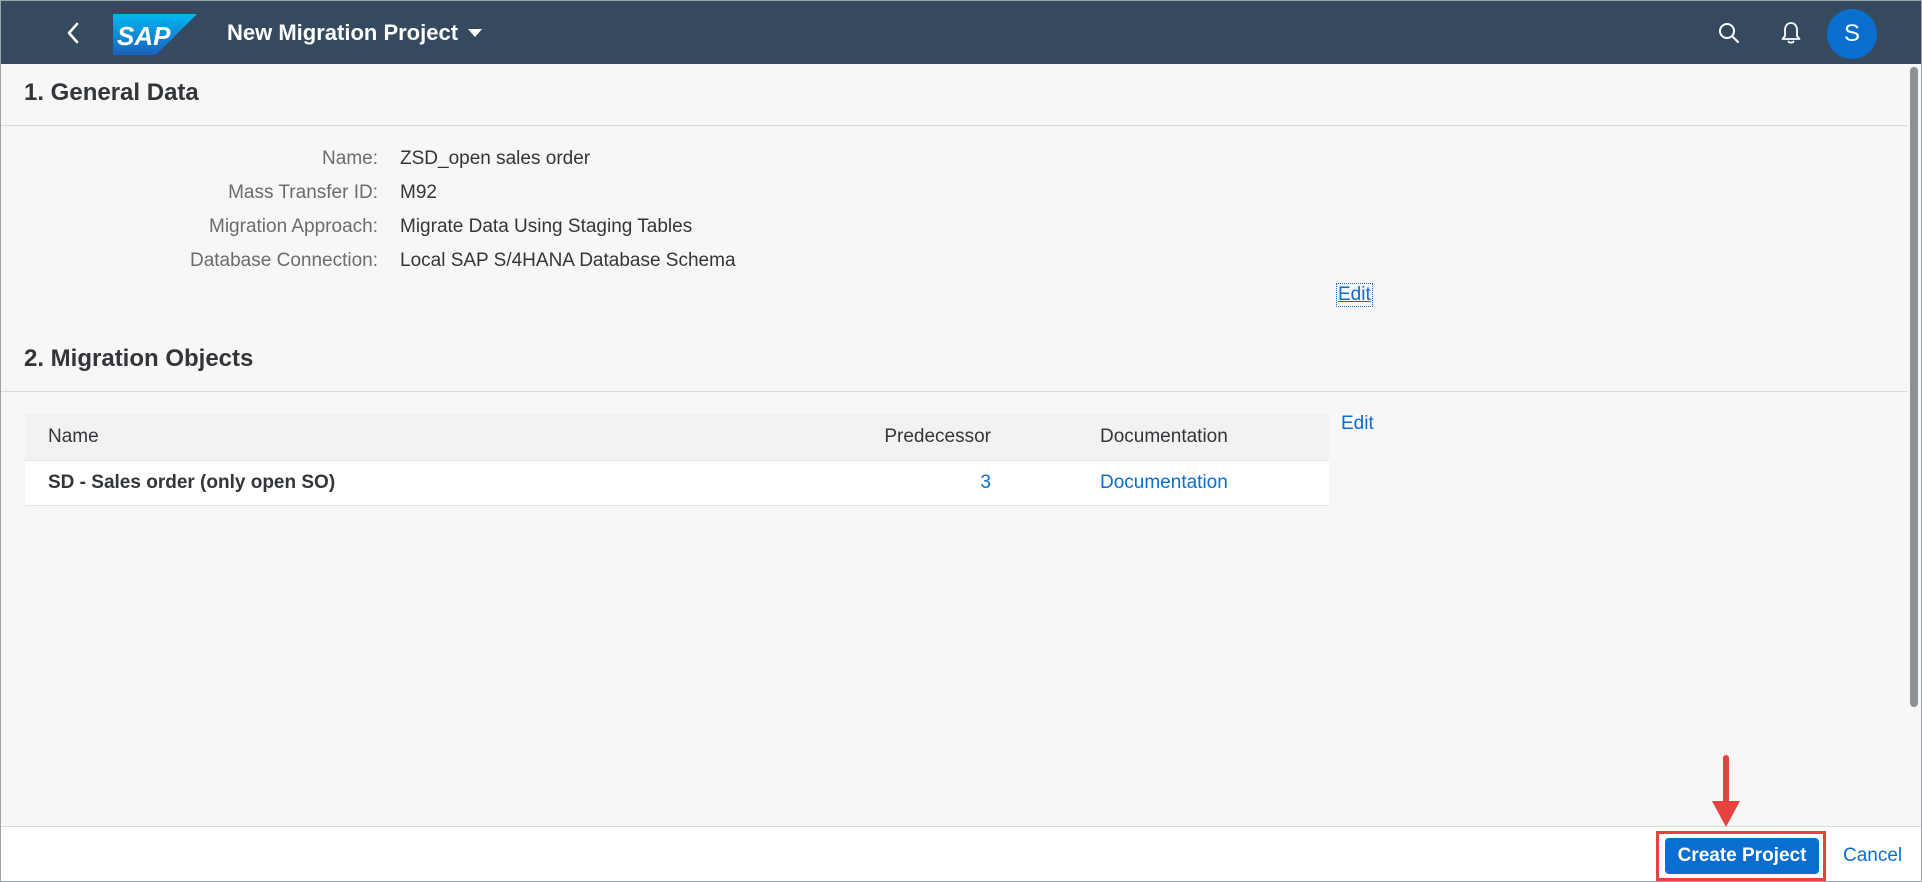 Image resolution: width=1922 pixels, height=882 pixels. Describe the element at coordinates (495, 158) in the screenshot. I see `field-value: ZSD_open sales order` at that location.